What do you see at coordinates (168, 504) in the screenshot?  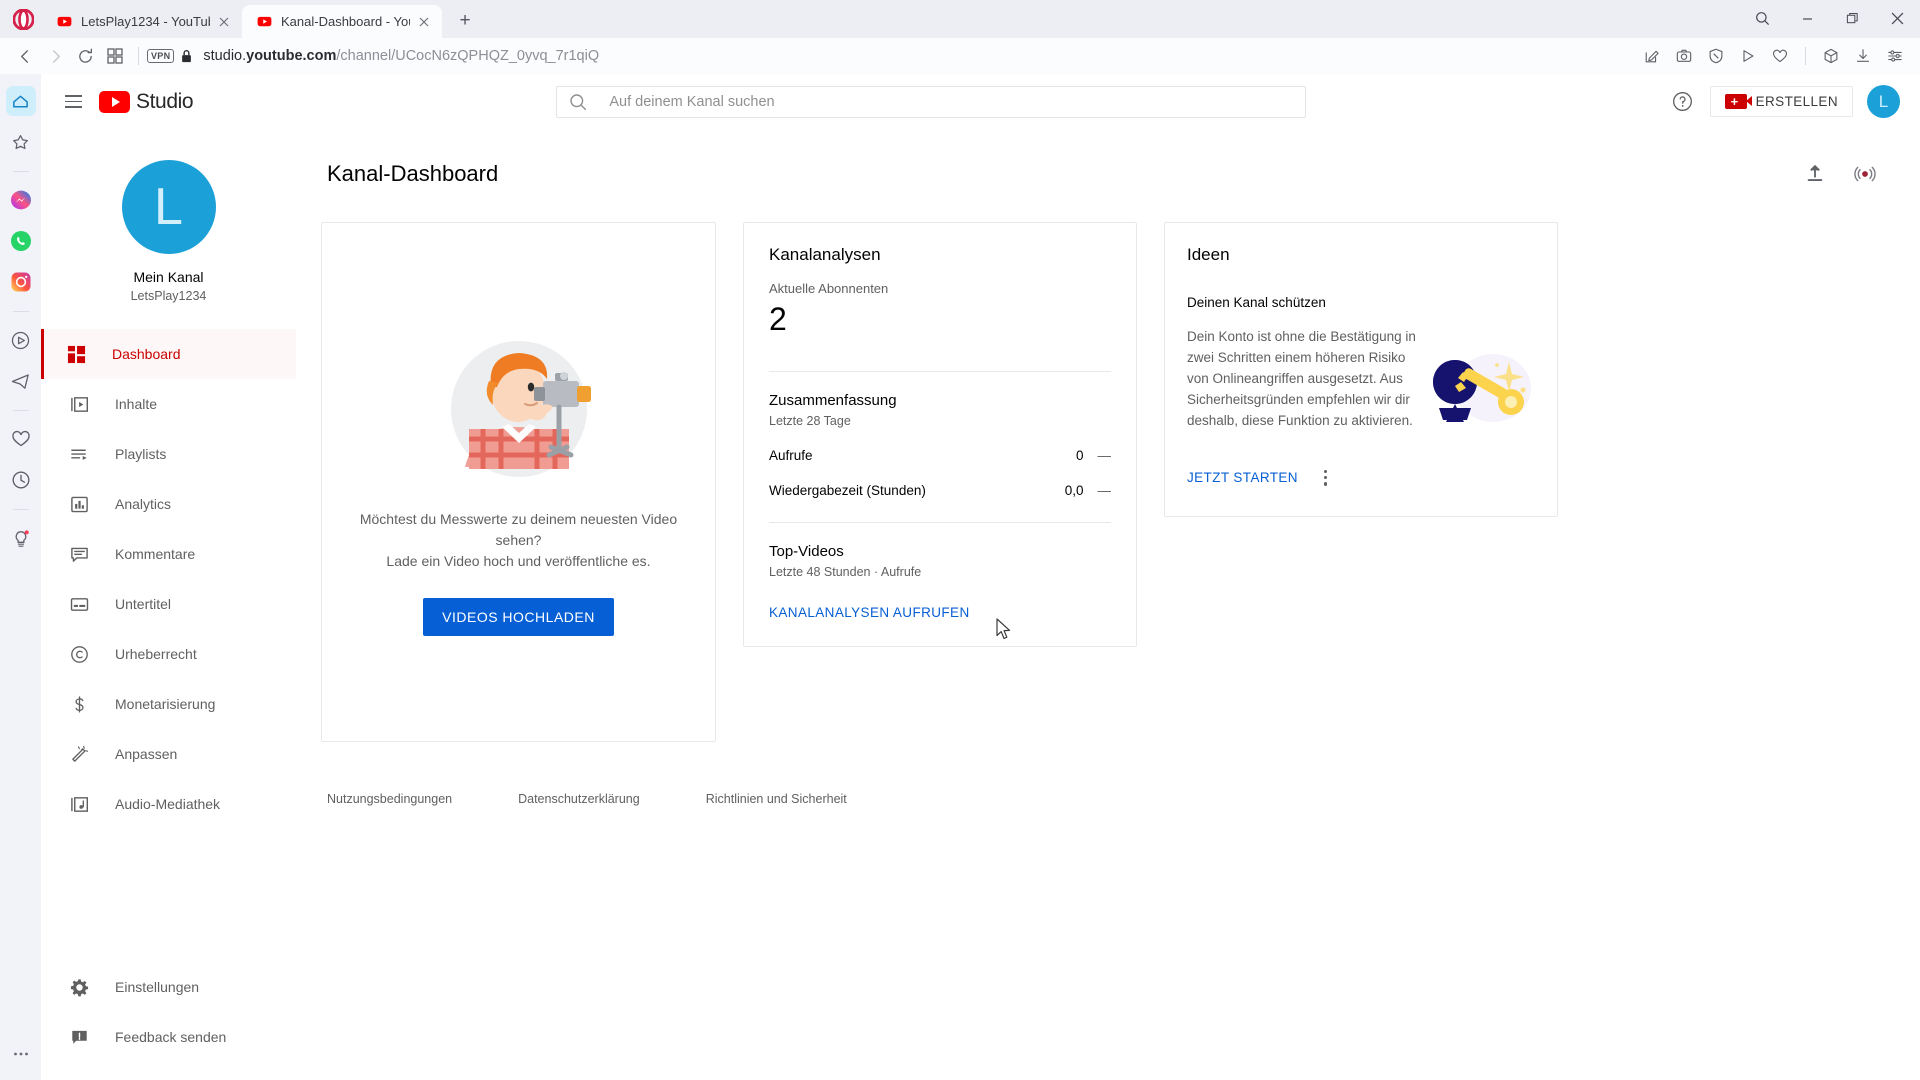 I see `sidebar-item-analytics: Analytics` at bounding box center [168, 504].